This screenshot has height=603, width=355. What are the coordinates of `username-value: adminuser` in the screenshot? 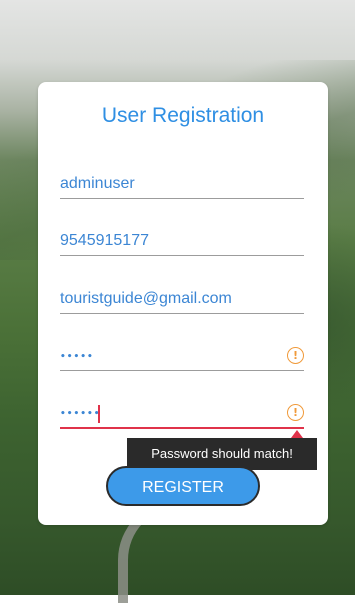 It's located at (97, 183).